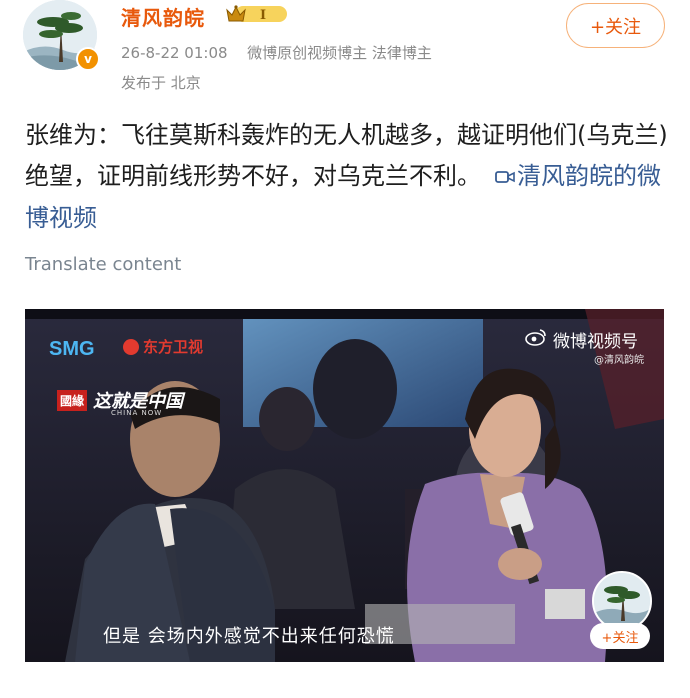 Image resolution: width=690 pixels, height=698 pixels. I want to click on post-location: 发布于 北京, so click(161, 83).